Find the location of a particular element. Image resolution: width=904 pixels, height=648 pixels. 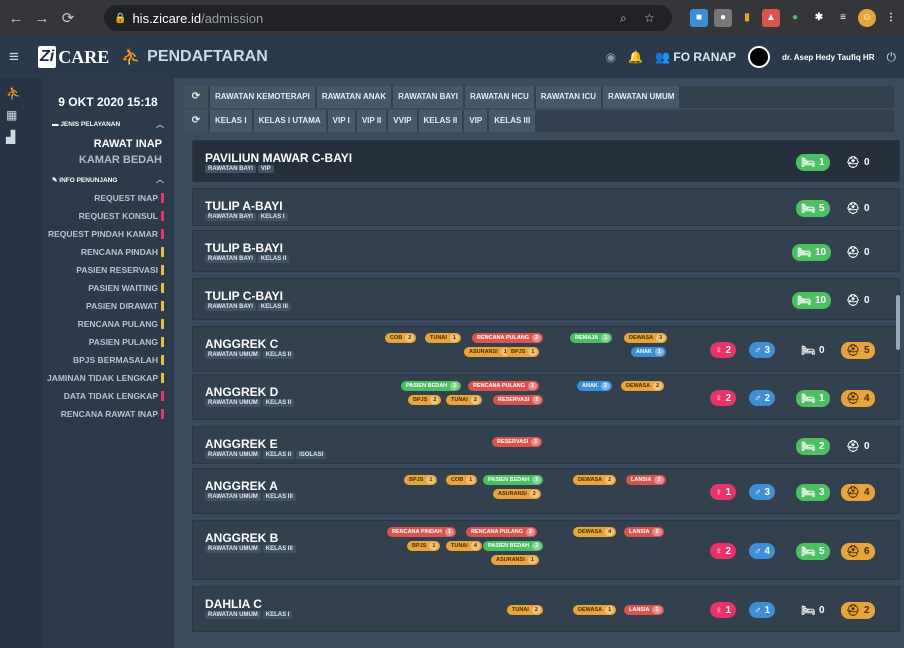

status-pill: REMAJA 1 is located at coordinates (591, 338).